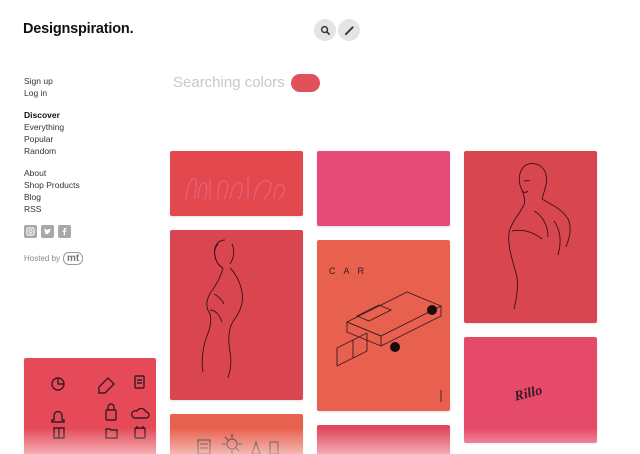 The height and width of the screenshot is (454, 640). Describe the element at coordinates (47, 231) in the screenshot. I see `twitter-icon` at that location.